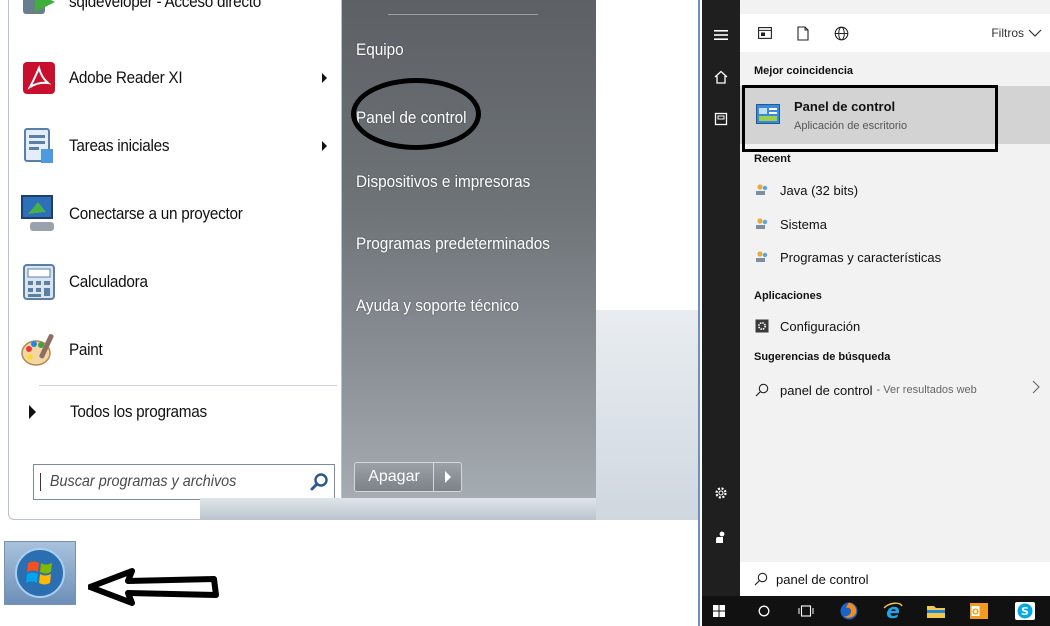  Describe the element at coordinates (788, 296) in the screenshot. I see `apps-header: Aplicaciones` at that location.